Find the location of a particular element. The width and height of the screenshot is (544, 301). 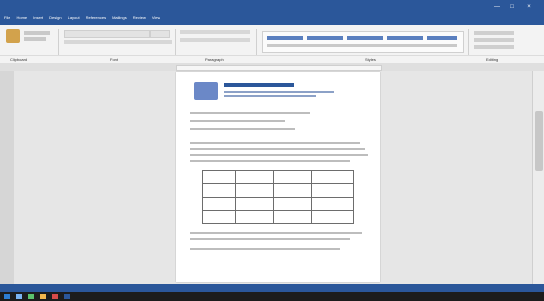

tab-review: Review is located at coordinates (139, 18).